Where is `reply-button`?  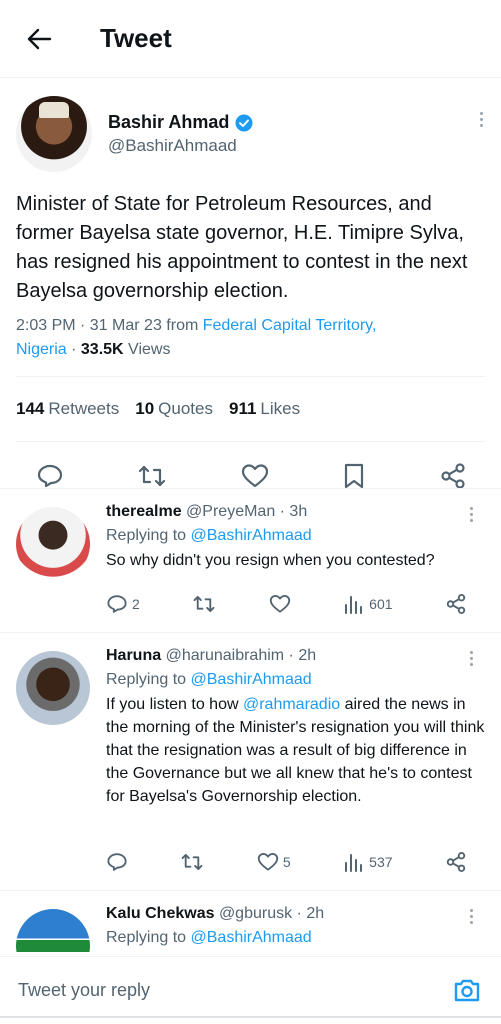
reply-button is located at coordinates (117, 862).